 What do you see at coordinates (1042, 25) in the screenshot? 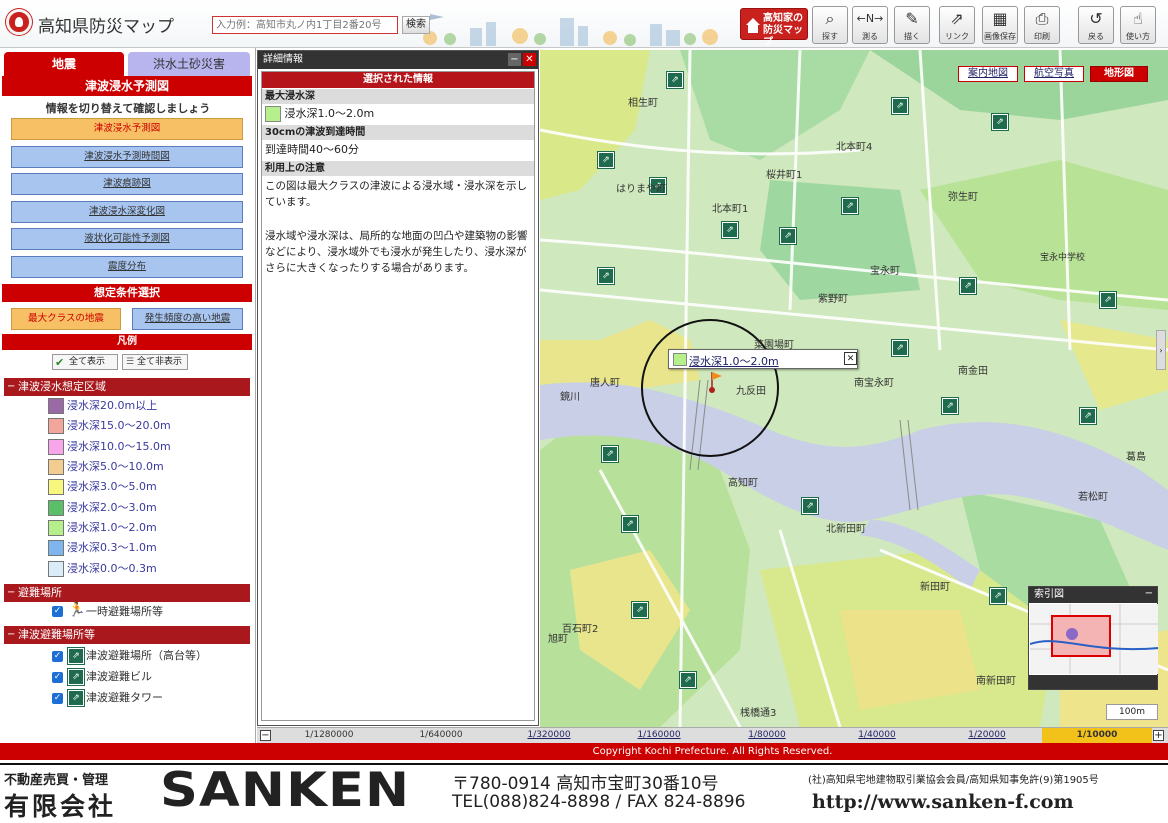
I see `tool-print-button: ⎙ 印刷` at bounding box center [1042, 25].